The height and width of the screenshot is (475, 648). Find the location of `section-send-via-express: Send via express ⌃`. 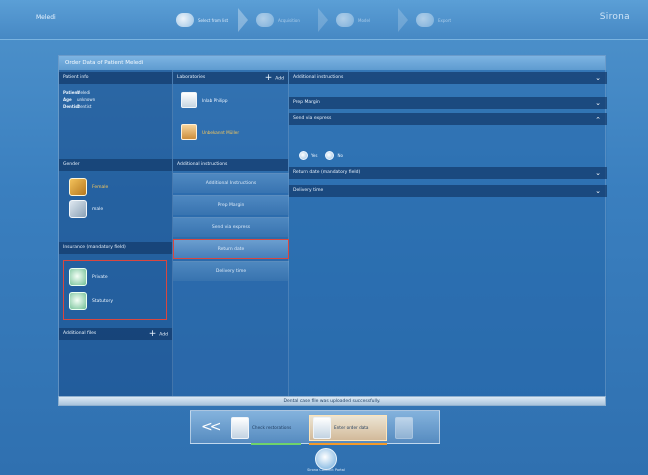

section-send-via-express: Send via express ⌃ is located at coordinates (448, 119).